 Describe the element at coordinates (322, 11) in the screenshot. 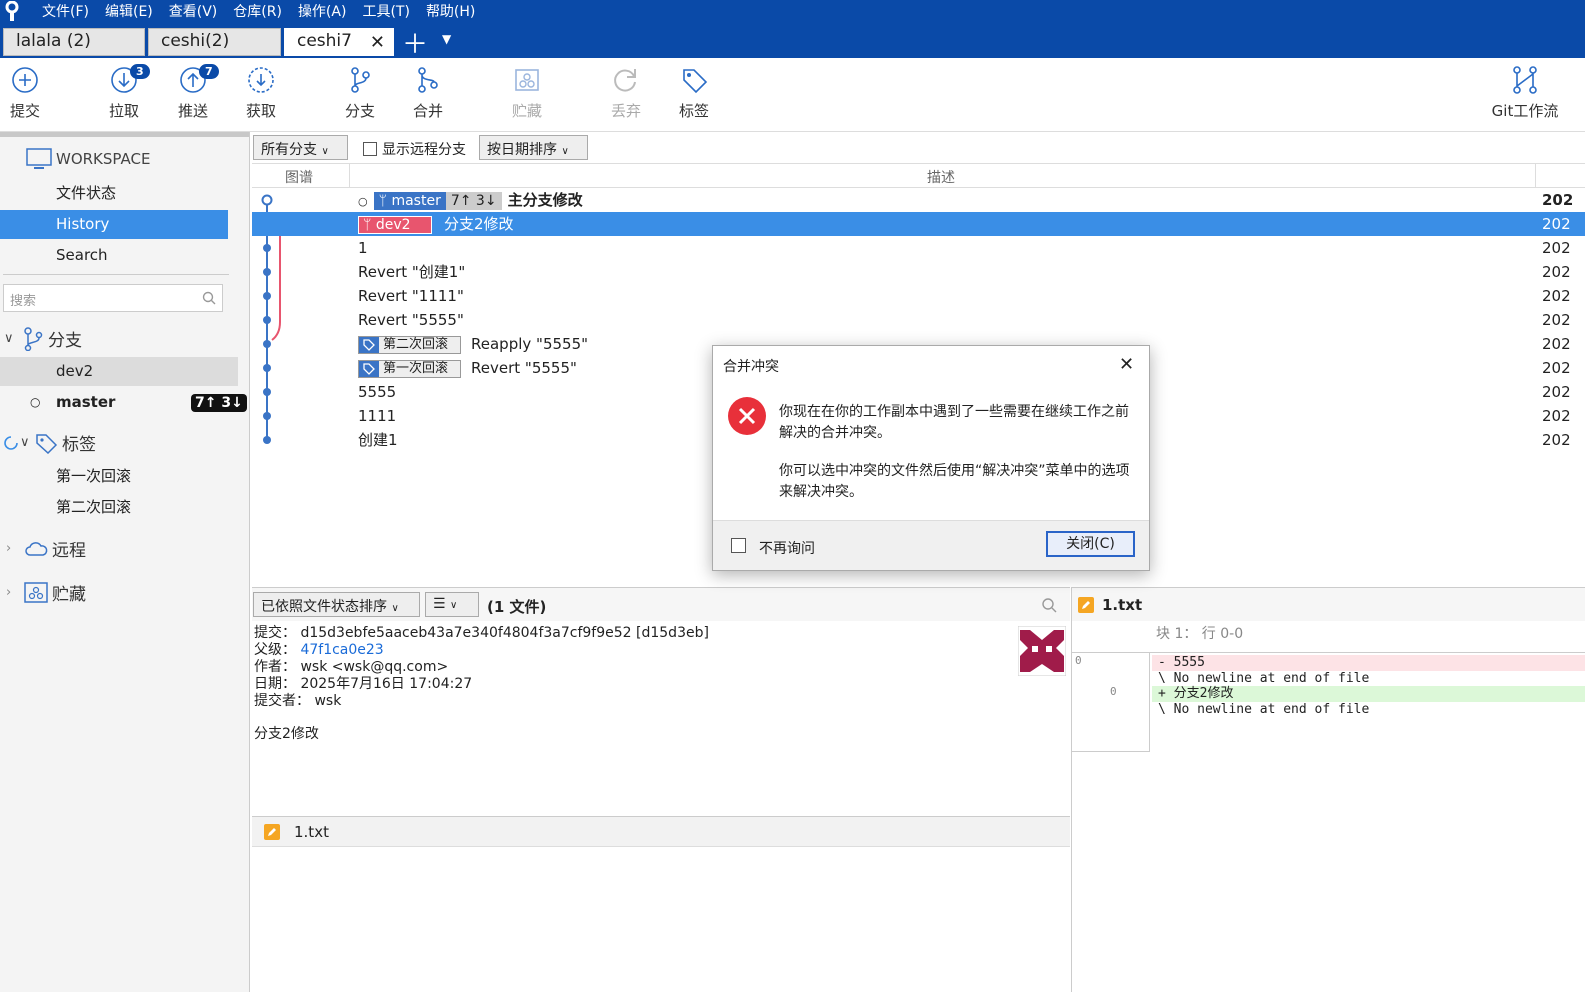

I see `menu-actions: 操作(A)` at that location.